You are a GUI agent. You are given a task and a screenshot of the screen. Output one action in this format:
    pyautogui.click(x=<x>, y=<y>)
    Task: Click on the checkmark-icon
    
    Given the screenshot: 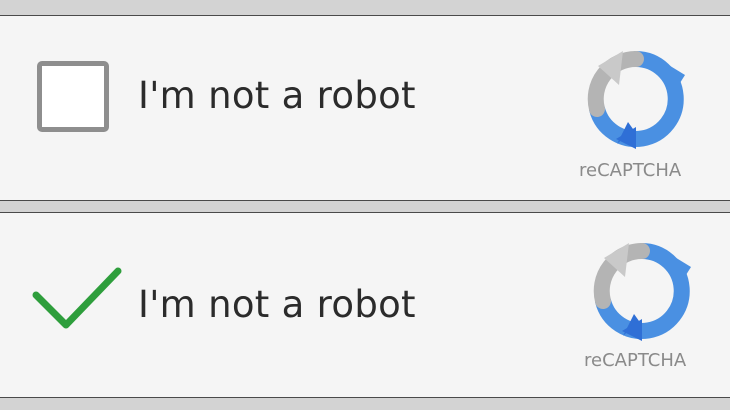 What is the action you would take?
    pyautogui.click(x=76, y=299)
    